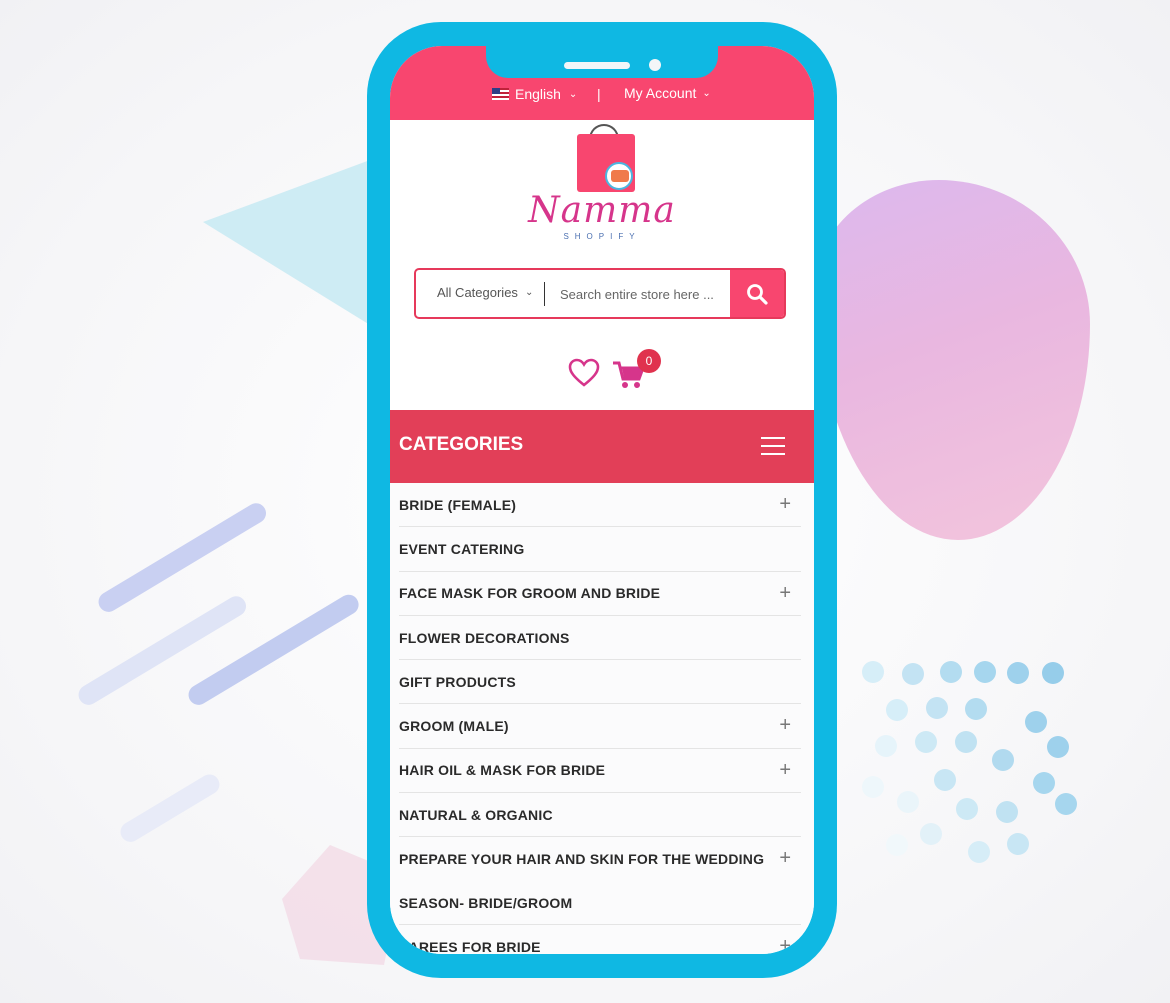 This screenshot has width=1170, height=1003. I want to click on shopping-badge-icon, so click(619, 176).